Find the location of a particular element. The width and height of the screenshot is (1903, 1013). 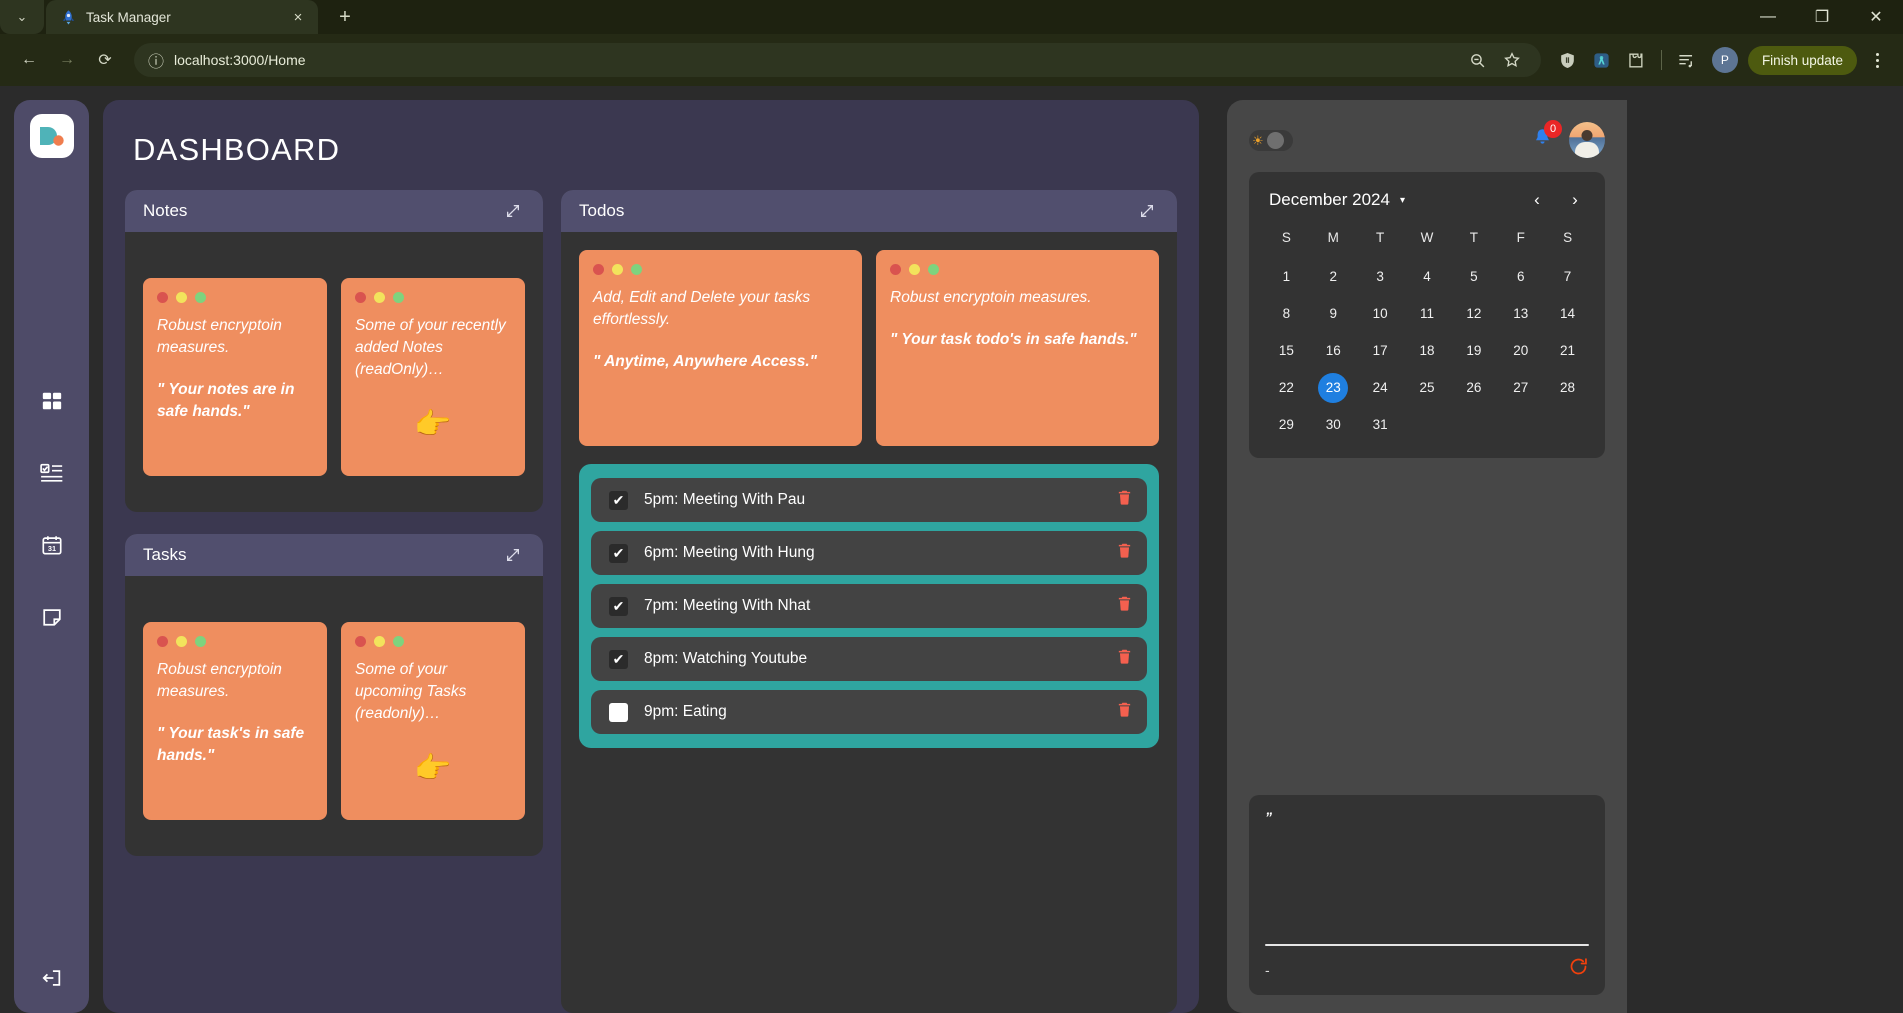

calendar-day: 10 is located at coordinates (1380, 314).